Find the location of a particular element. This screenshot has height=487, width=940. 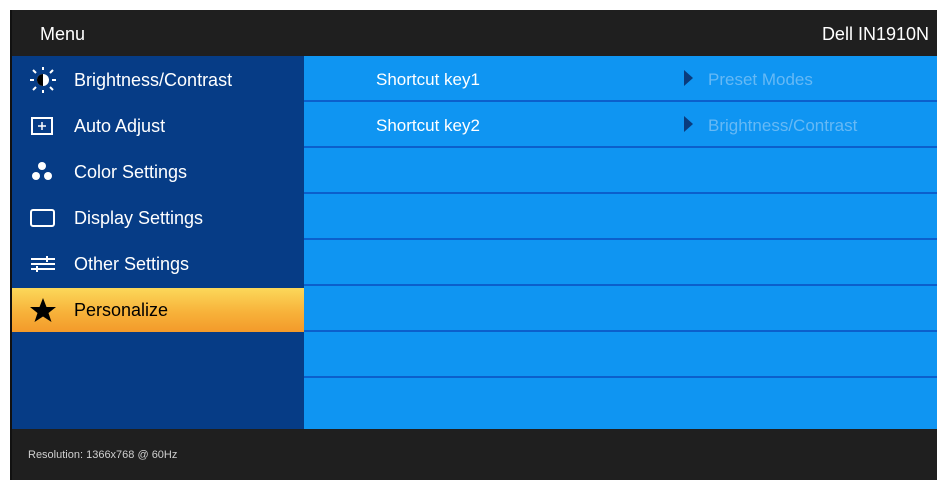

menu-item-label: Personalize is located at coordinates (121, 310).